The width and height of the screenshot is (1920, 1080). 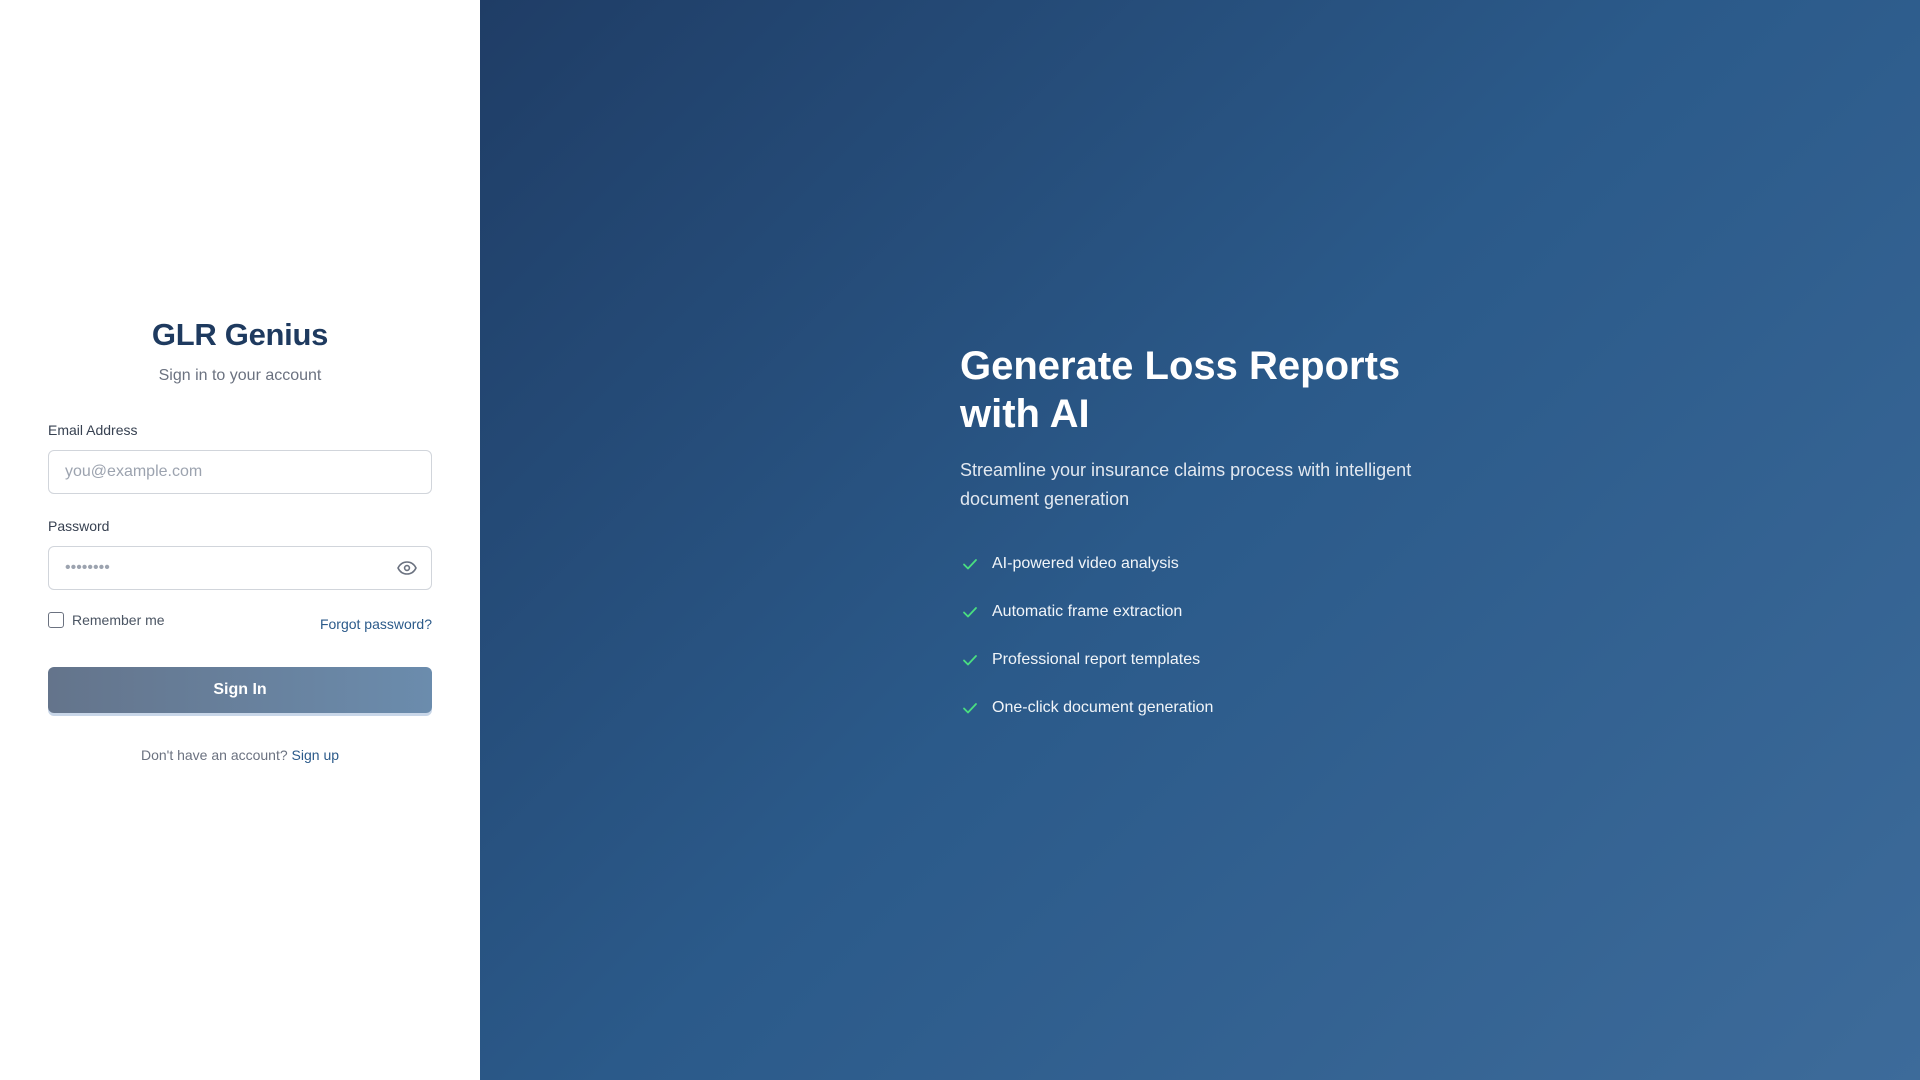 What do you see at coordinates (1096, 659) in the screenshot?
I see `feature-label: Professional report templates` at bounding box center [1096, 659].